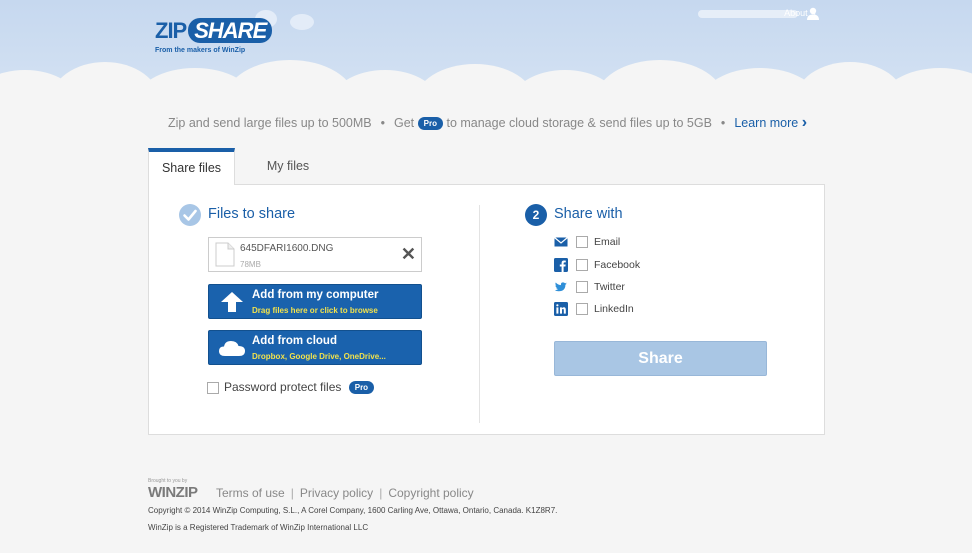  Describe the element at coordinates (609, 286) in the screenshot. I see `twitter-label: Twitter` at that location.